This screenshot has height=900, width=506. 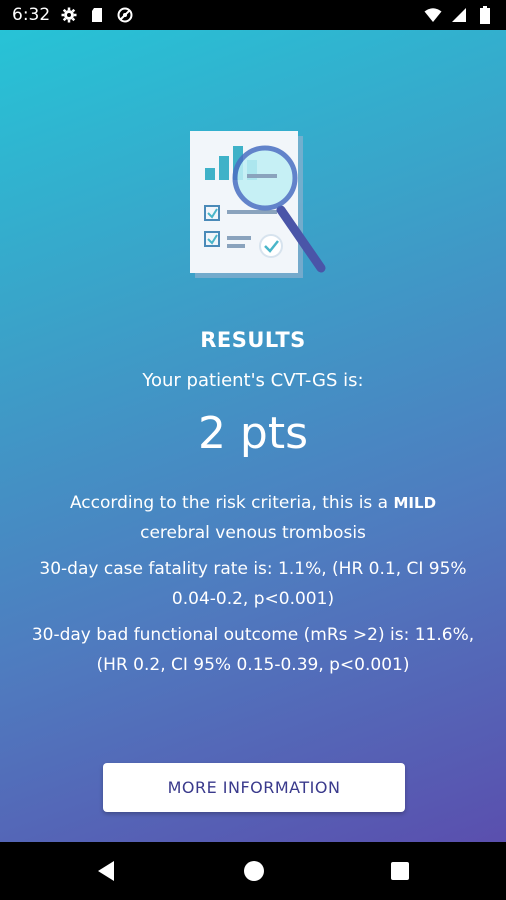 I want to click on clock: 6:32, so click(x=31, y=15).